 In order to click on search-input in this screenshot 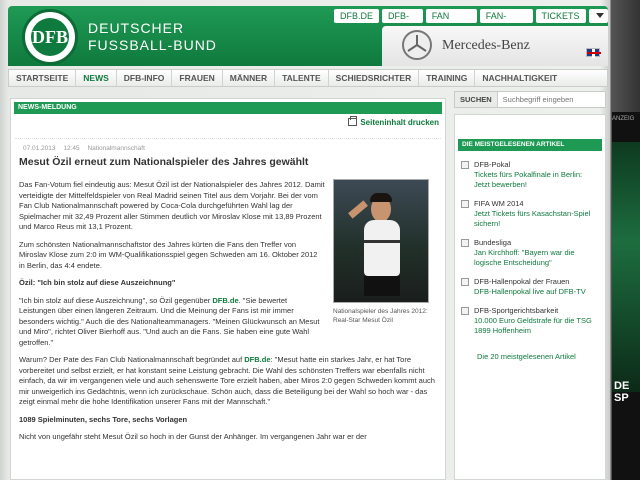, I will do `click(547, 99)`.